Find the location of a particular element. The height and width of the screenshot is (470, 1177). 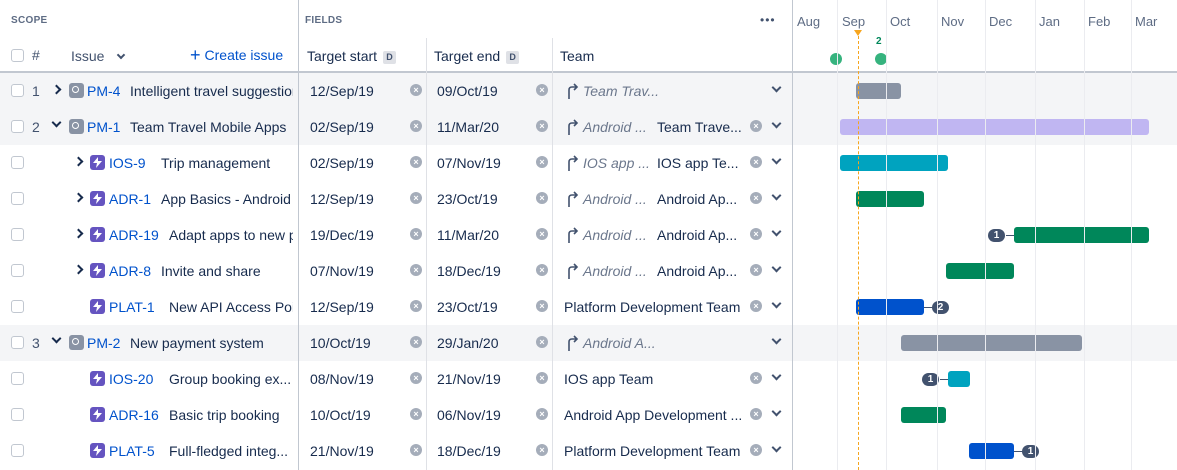

target-end-value: 18/Dec/19 is located at coordinates (469, 271).